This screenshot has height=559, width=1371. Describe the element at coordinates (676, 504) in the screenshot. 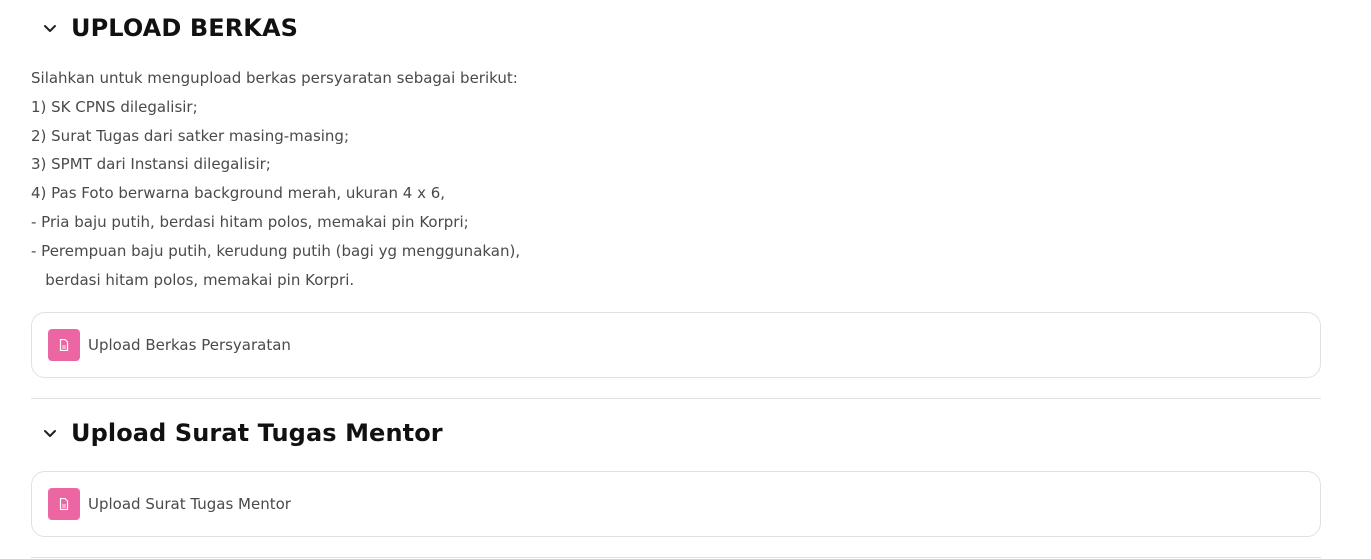

I see `activity-upload-surat-tugas-mentor: Upload Surat Tugas Mentor` at that location.